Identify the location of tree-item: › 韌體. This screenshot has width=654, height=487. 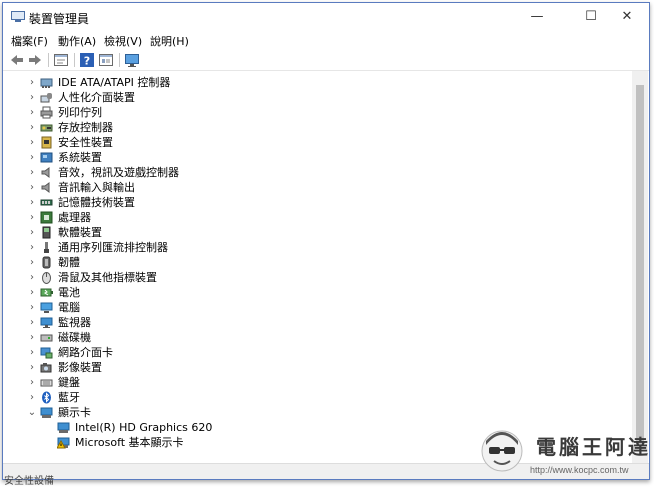
(313, 262).